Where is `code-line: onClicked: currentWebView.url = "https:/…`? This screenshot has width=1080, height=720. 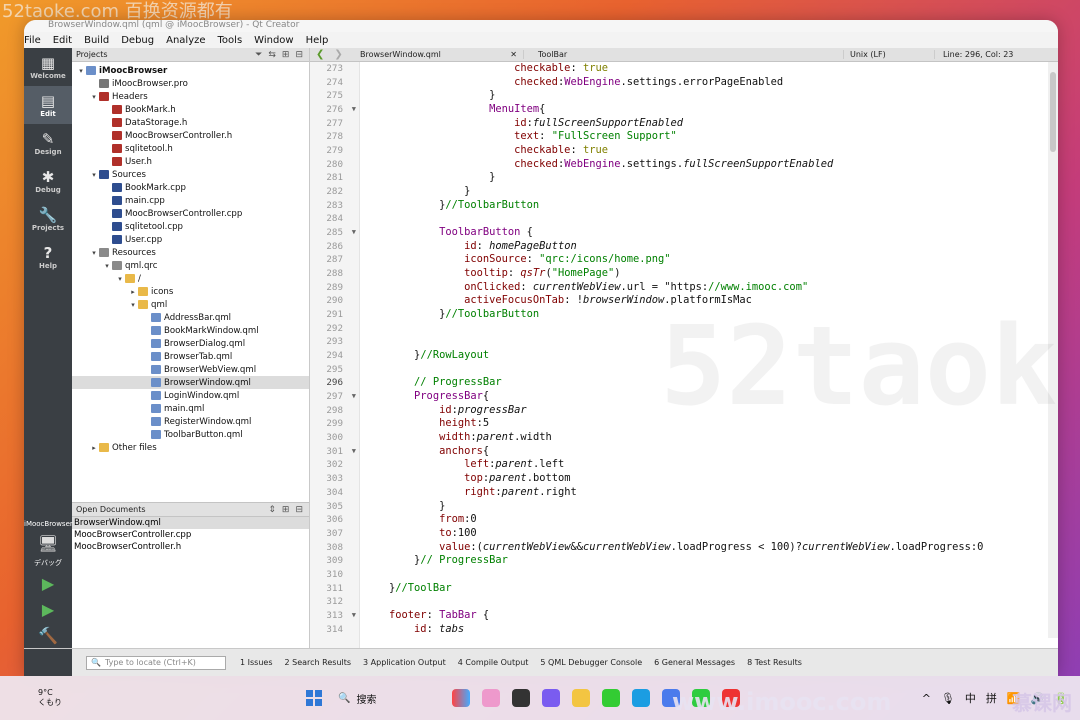 code-line: onClicked: currentWebView.url = "https:/… is located at coordinates (709, 288).